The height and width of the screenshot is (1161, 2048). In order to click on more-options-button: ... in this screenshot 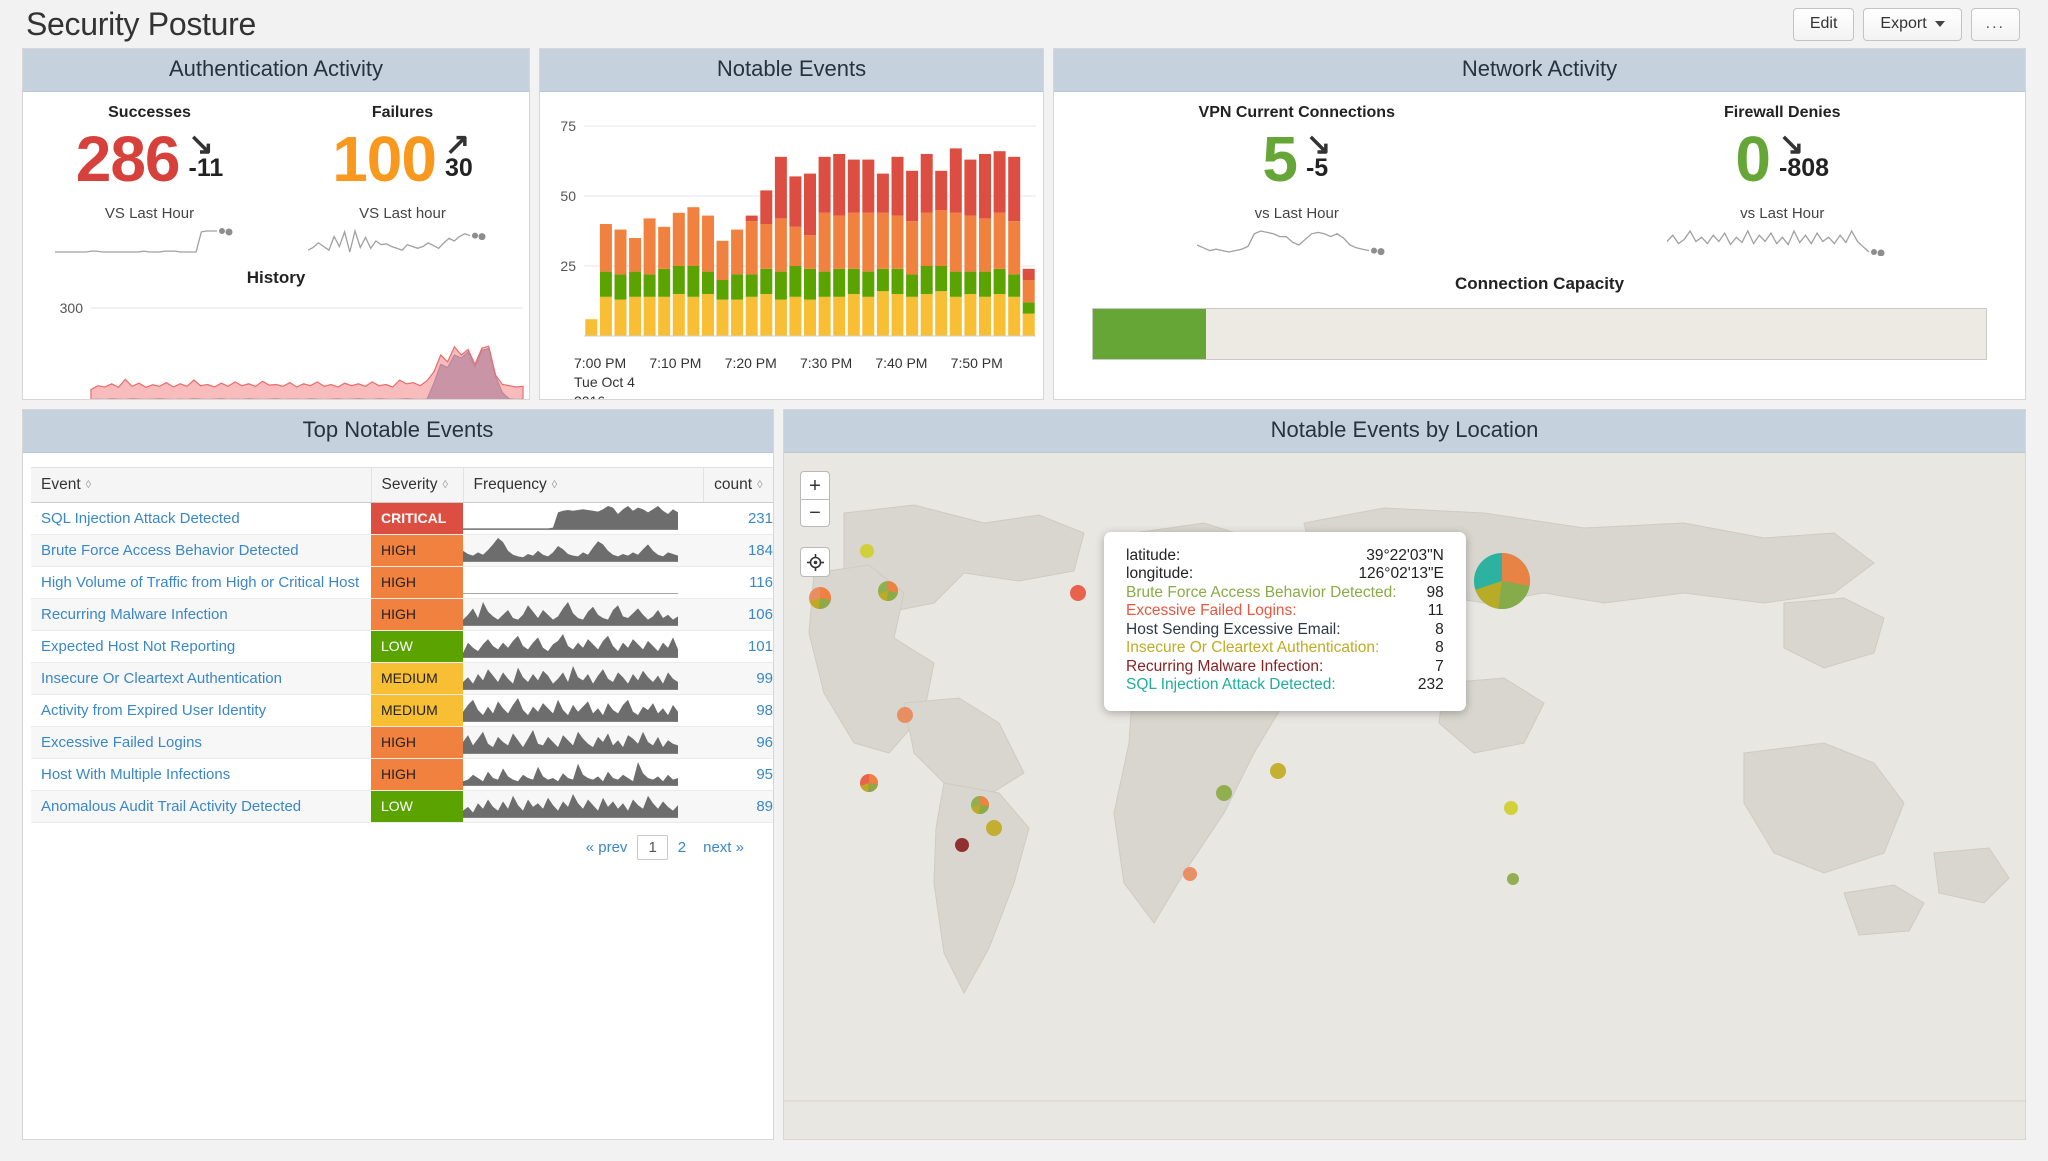, I will do `click(1995, 24)`.